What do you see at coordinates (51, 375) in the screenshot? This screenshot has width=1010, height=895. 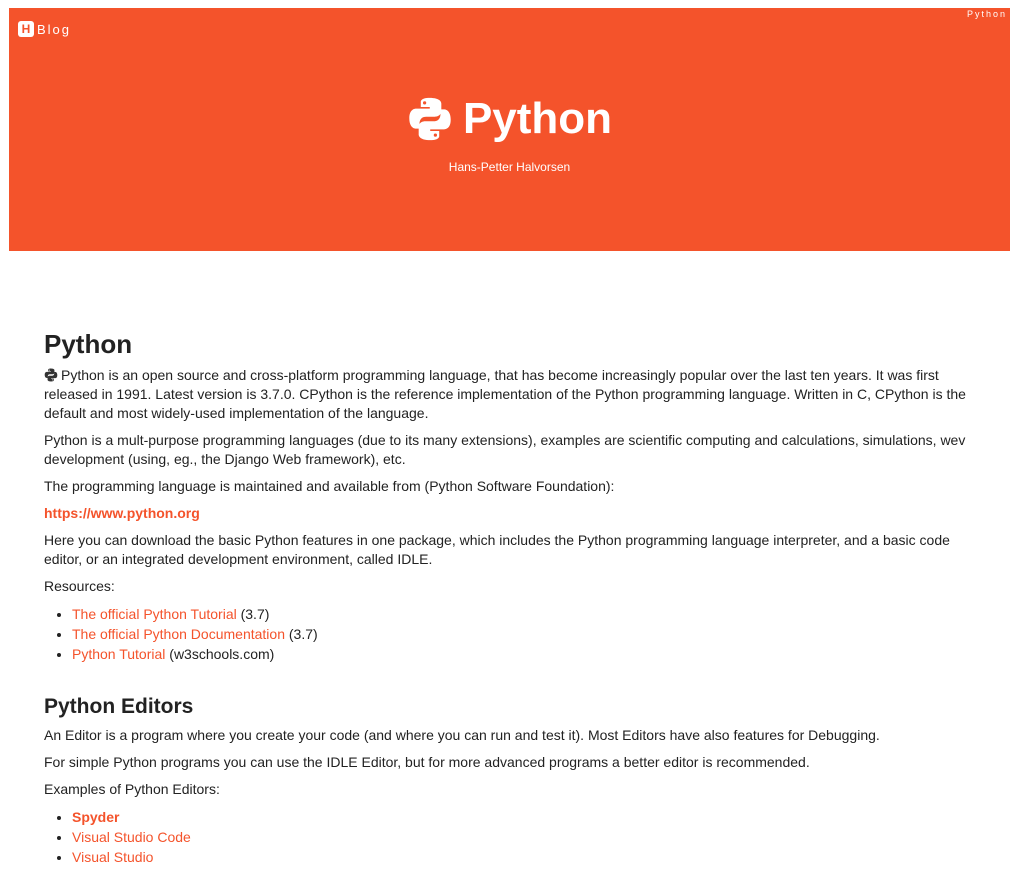 I see `python-inline-icon` at bounding box center [51, 375].